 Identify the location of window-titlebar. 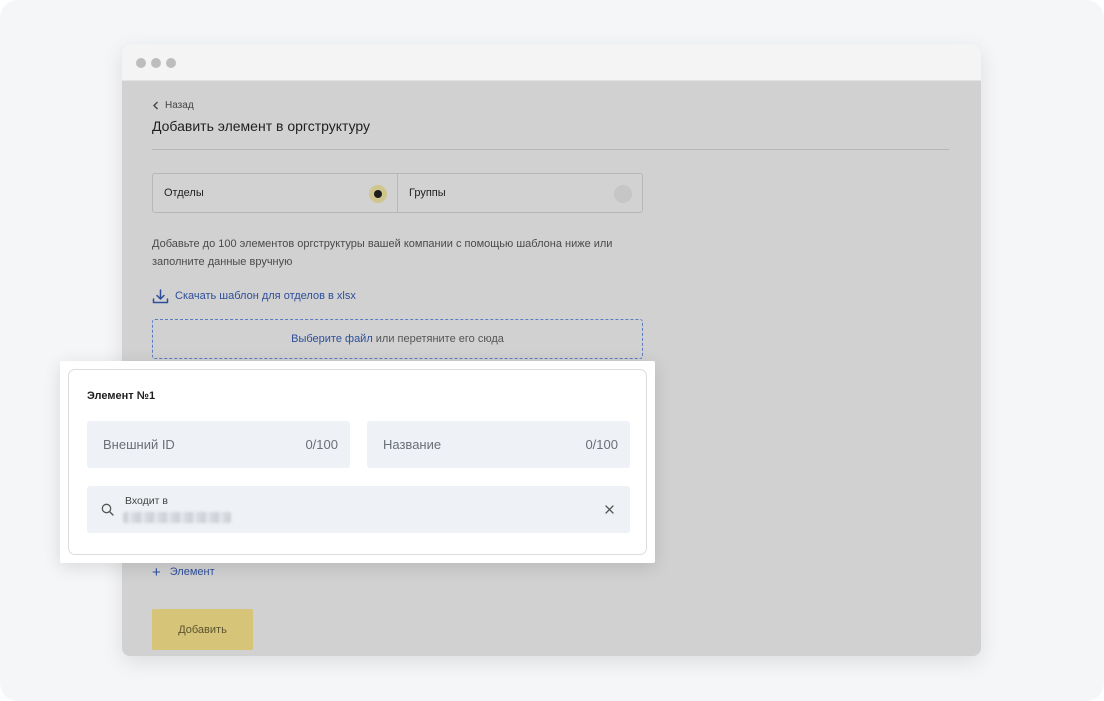
(551, 62).